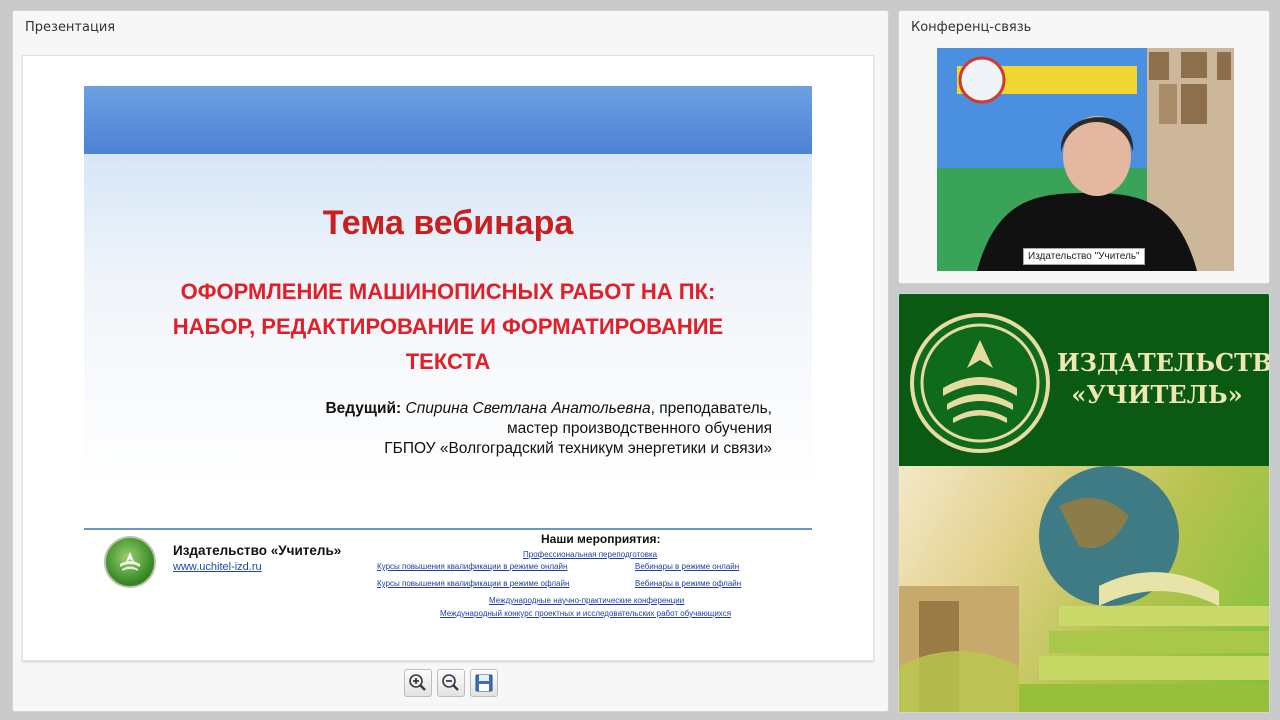 Image resolution: width=1280 pixels, height=720 pixels. I want to click on webcam-video: Издательство "Учитель", so click(1085, 159).